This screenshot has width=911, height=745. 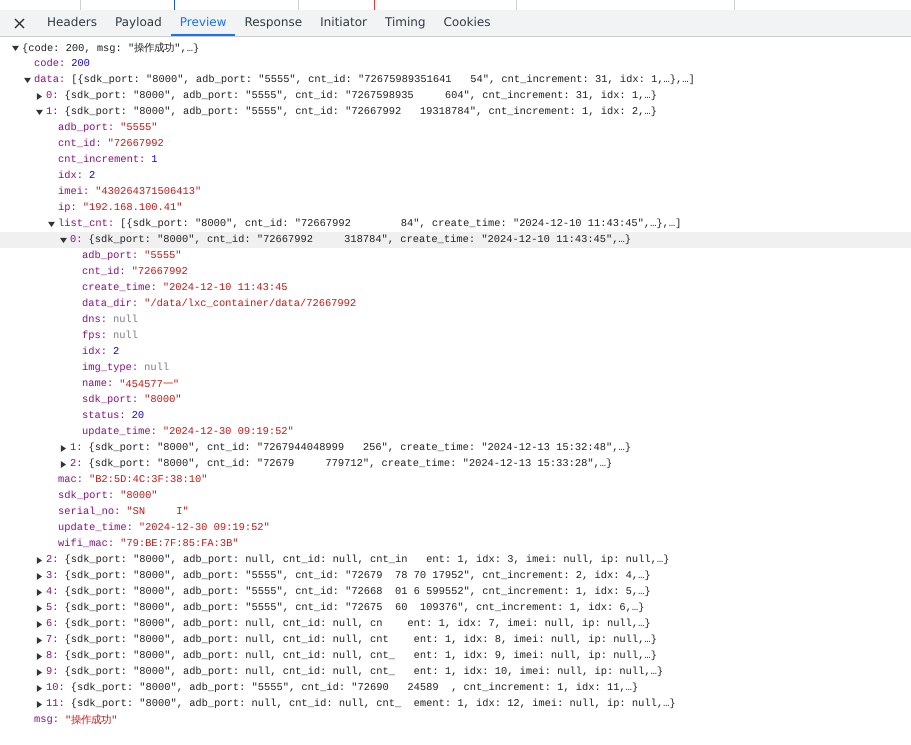 I want to click on tree-row: imei: "430264371506413", so click(x=455, y=192).